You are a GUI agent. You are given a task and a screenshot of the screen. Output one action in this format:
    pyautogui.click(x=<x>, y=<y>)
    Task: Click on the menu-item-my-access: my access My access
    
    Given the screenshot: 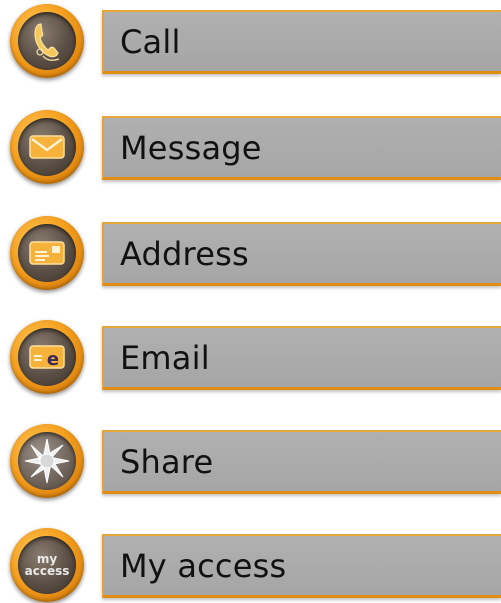 What is the action you would take?
    pyautogui.click(x=250, y=564)
    